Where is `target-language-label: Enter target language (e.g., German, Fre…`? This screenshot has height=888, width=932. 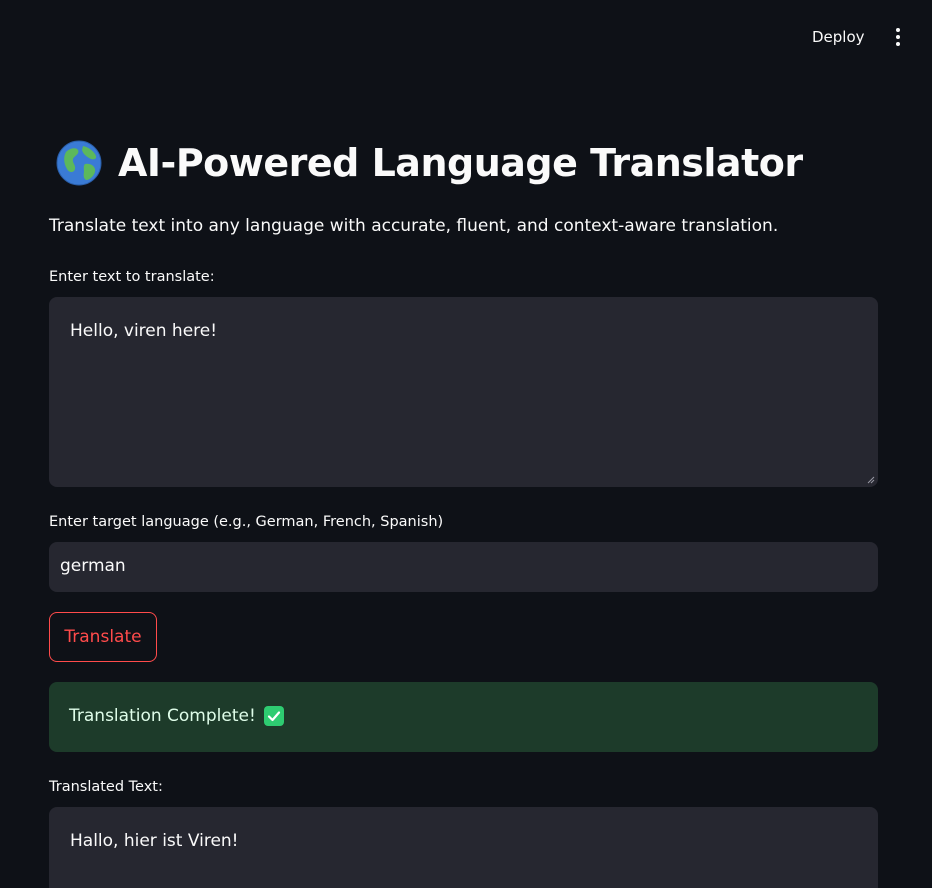
target-language-label: Enter target language (e.g., German, Fre… is located at coordinates (246, 522).